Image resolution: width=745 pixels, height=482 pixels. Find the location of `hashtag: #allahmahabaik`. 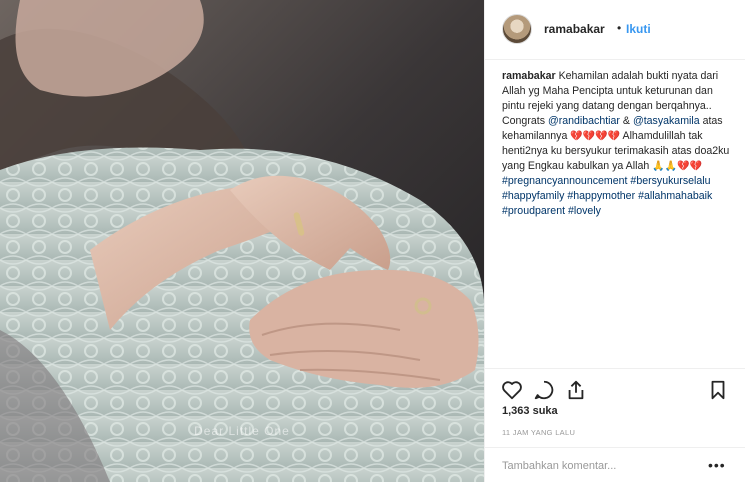

hashtag: #allahmahabaik is located at coordinates (675, 196).